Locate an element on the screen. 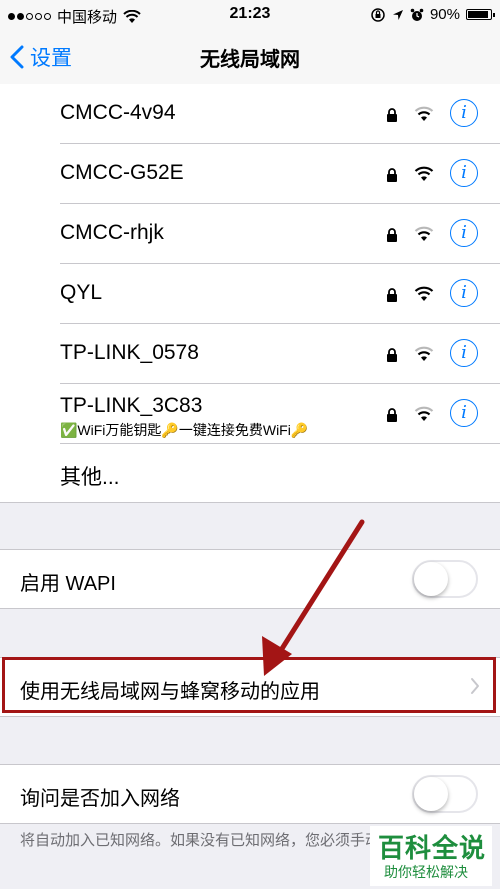  navigation-bar: 设置 无线局域网 is located at coordinates (250, 56).